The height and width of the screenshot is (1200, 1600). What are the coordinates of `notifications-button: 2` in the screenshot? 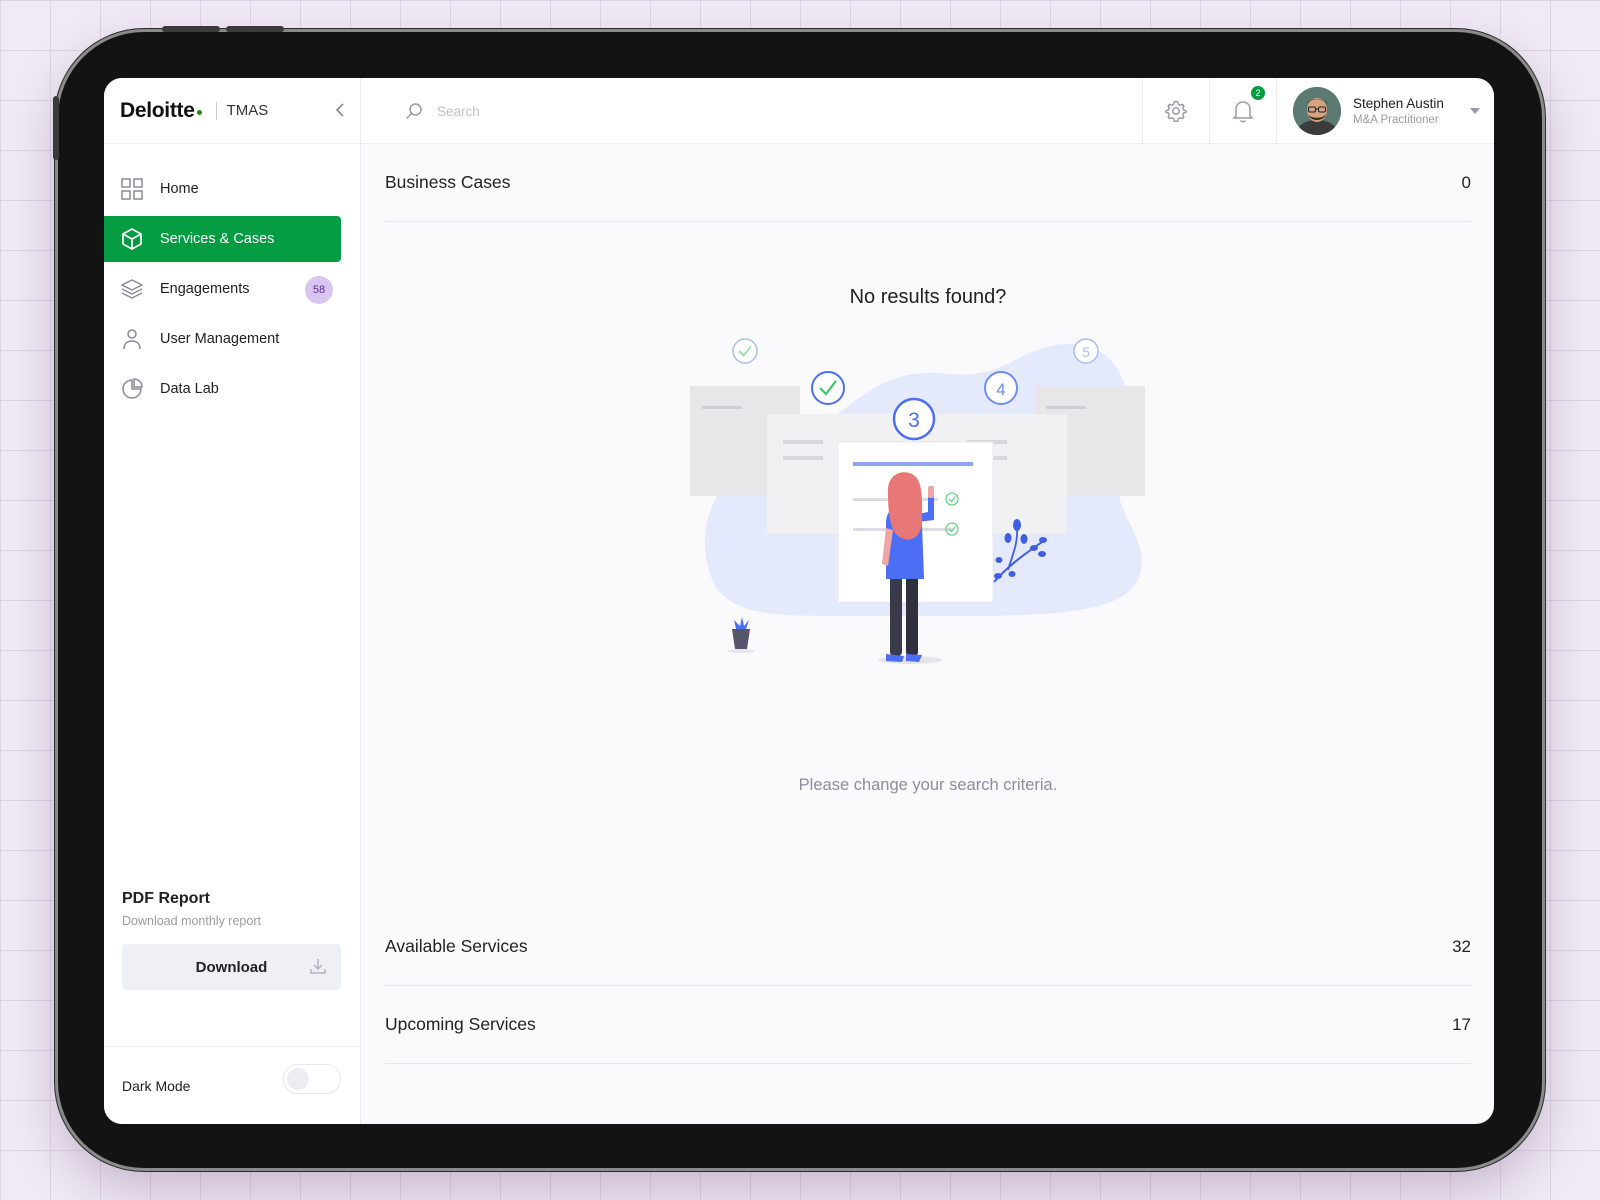 It's located at (1242, 111).